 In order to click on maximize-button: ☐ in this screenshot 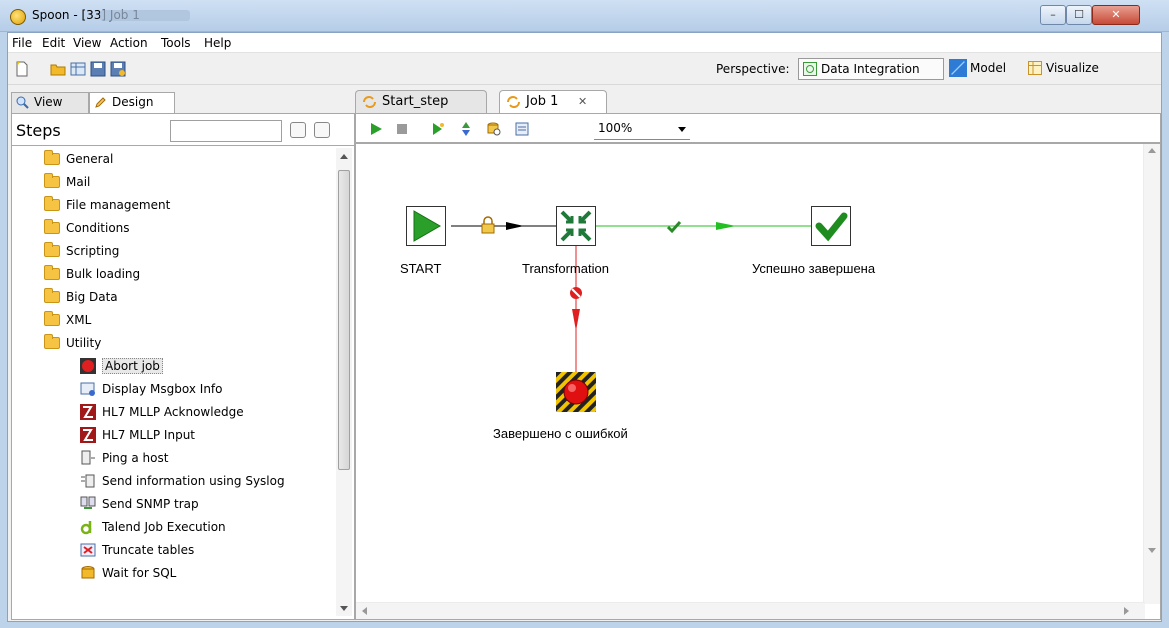, I will do `click(1079, 15)`.